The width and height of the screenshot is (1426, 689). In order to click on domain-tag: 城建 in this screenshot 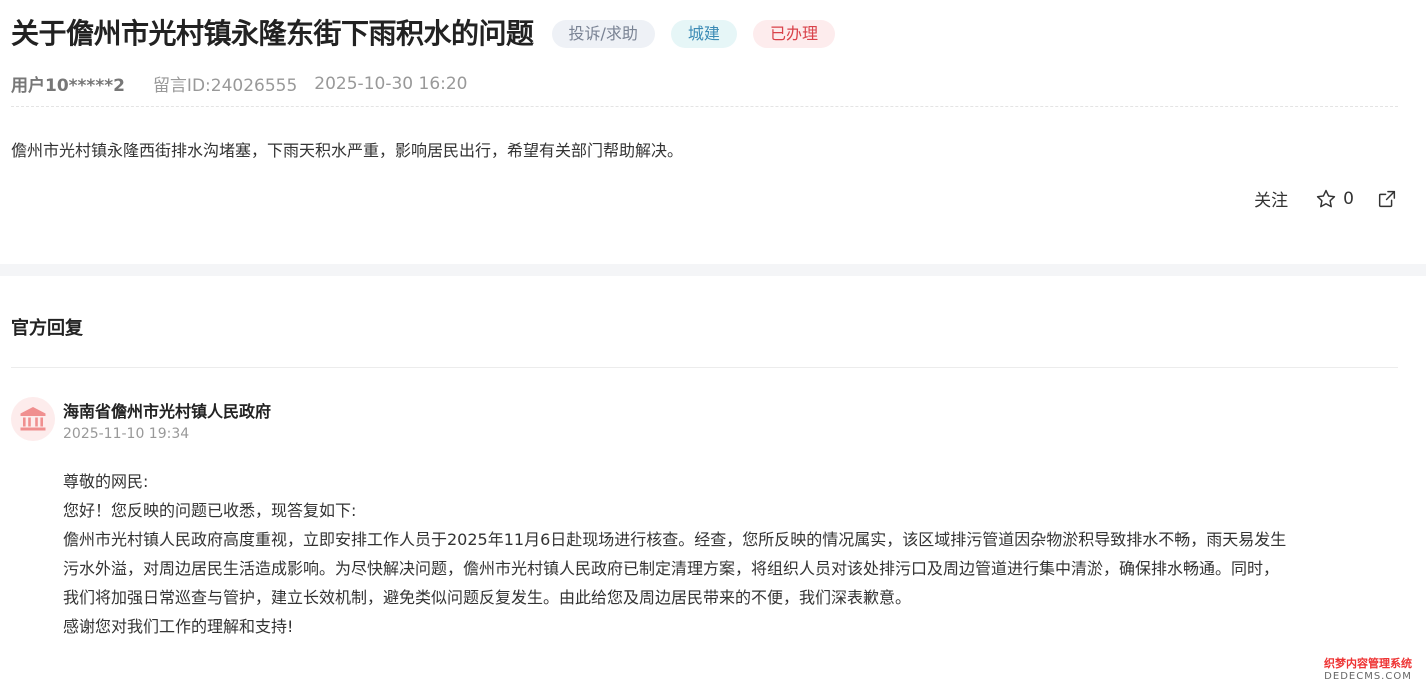, I will do `click(703, 34)`.